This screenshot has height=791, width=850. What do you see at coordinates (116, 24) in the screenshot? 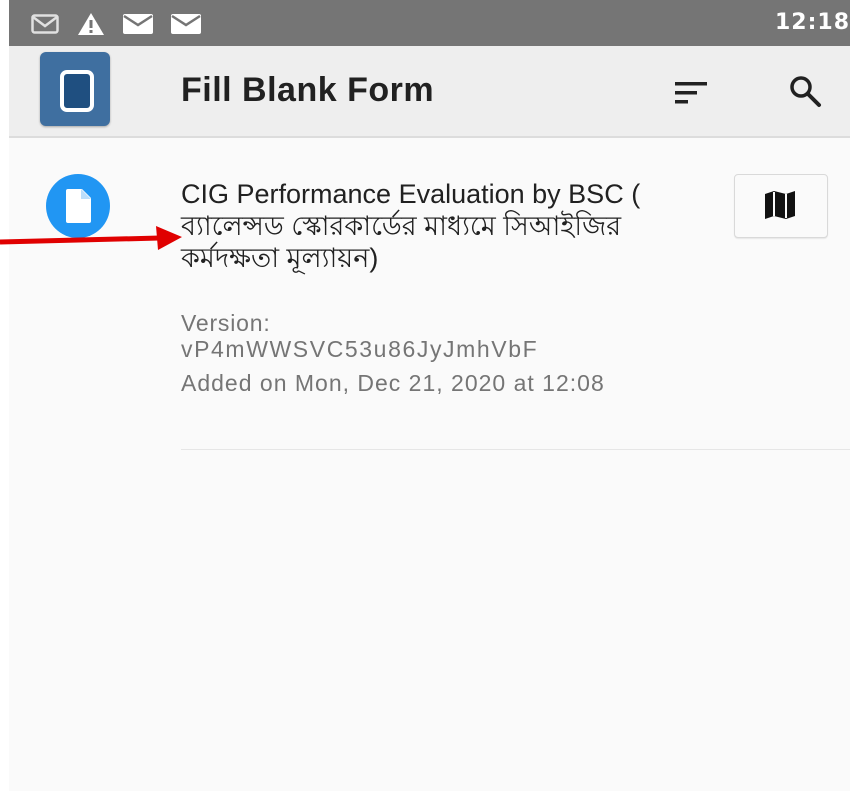
I see `status-icons` at bounding box center [116, 24].